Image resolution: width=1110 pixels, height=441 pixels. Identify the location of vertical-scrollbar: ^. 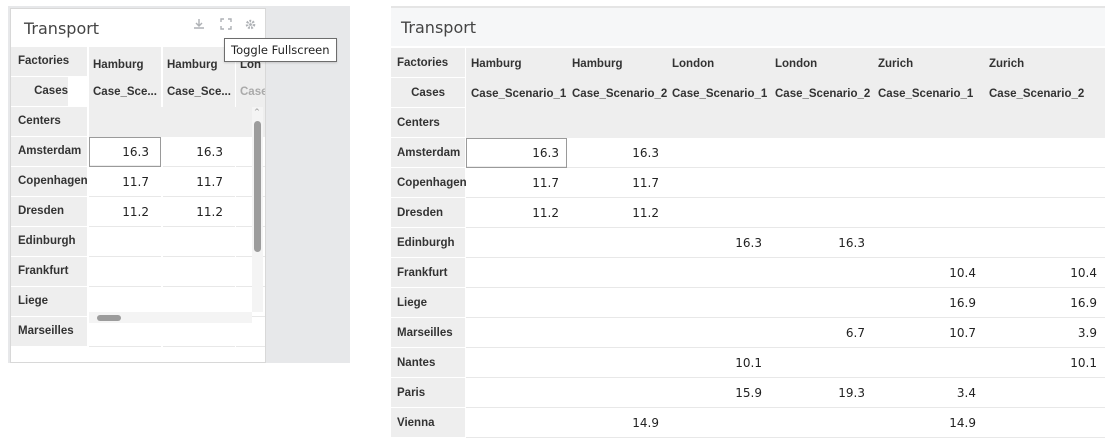
(257, 209).